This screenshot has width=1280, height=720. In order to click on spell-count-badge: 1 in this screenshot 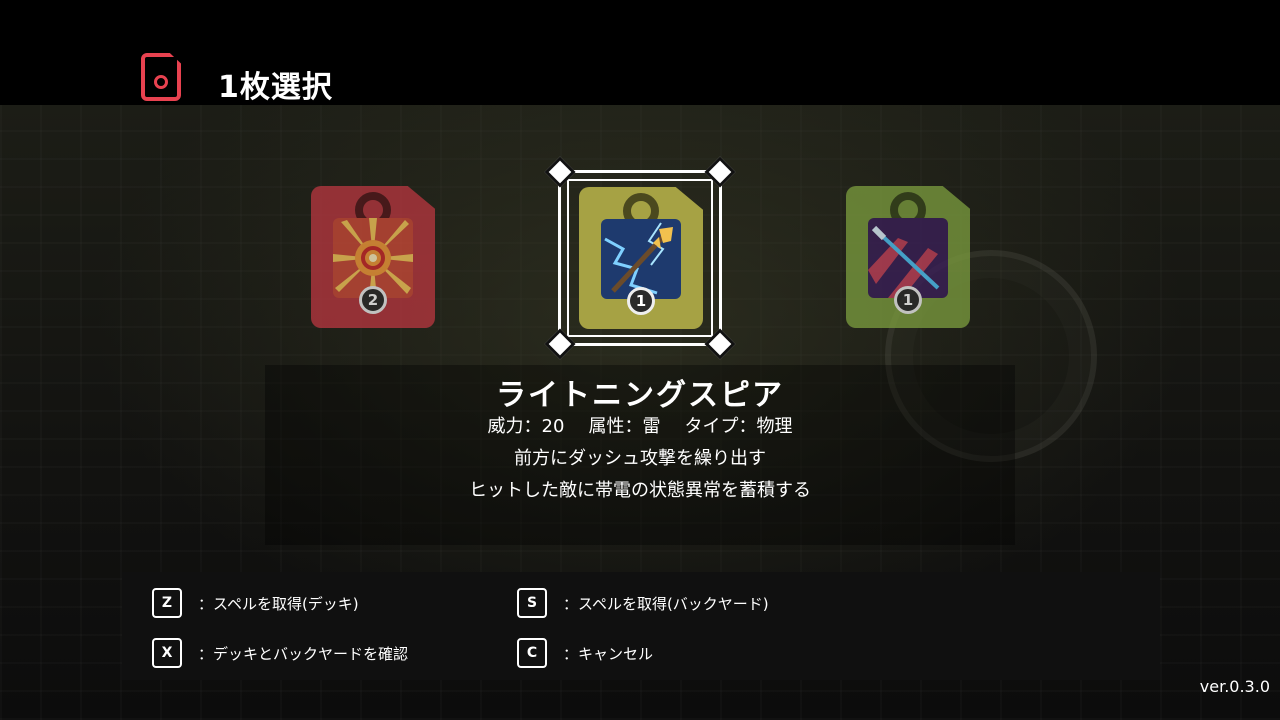, I will do `click(908, 300)`.